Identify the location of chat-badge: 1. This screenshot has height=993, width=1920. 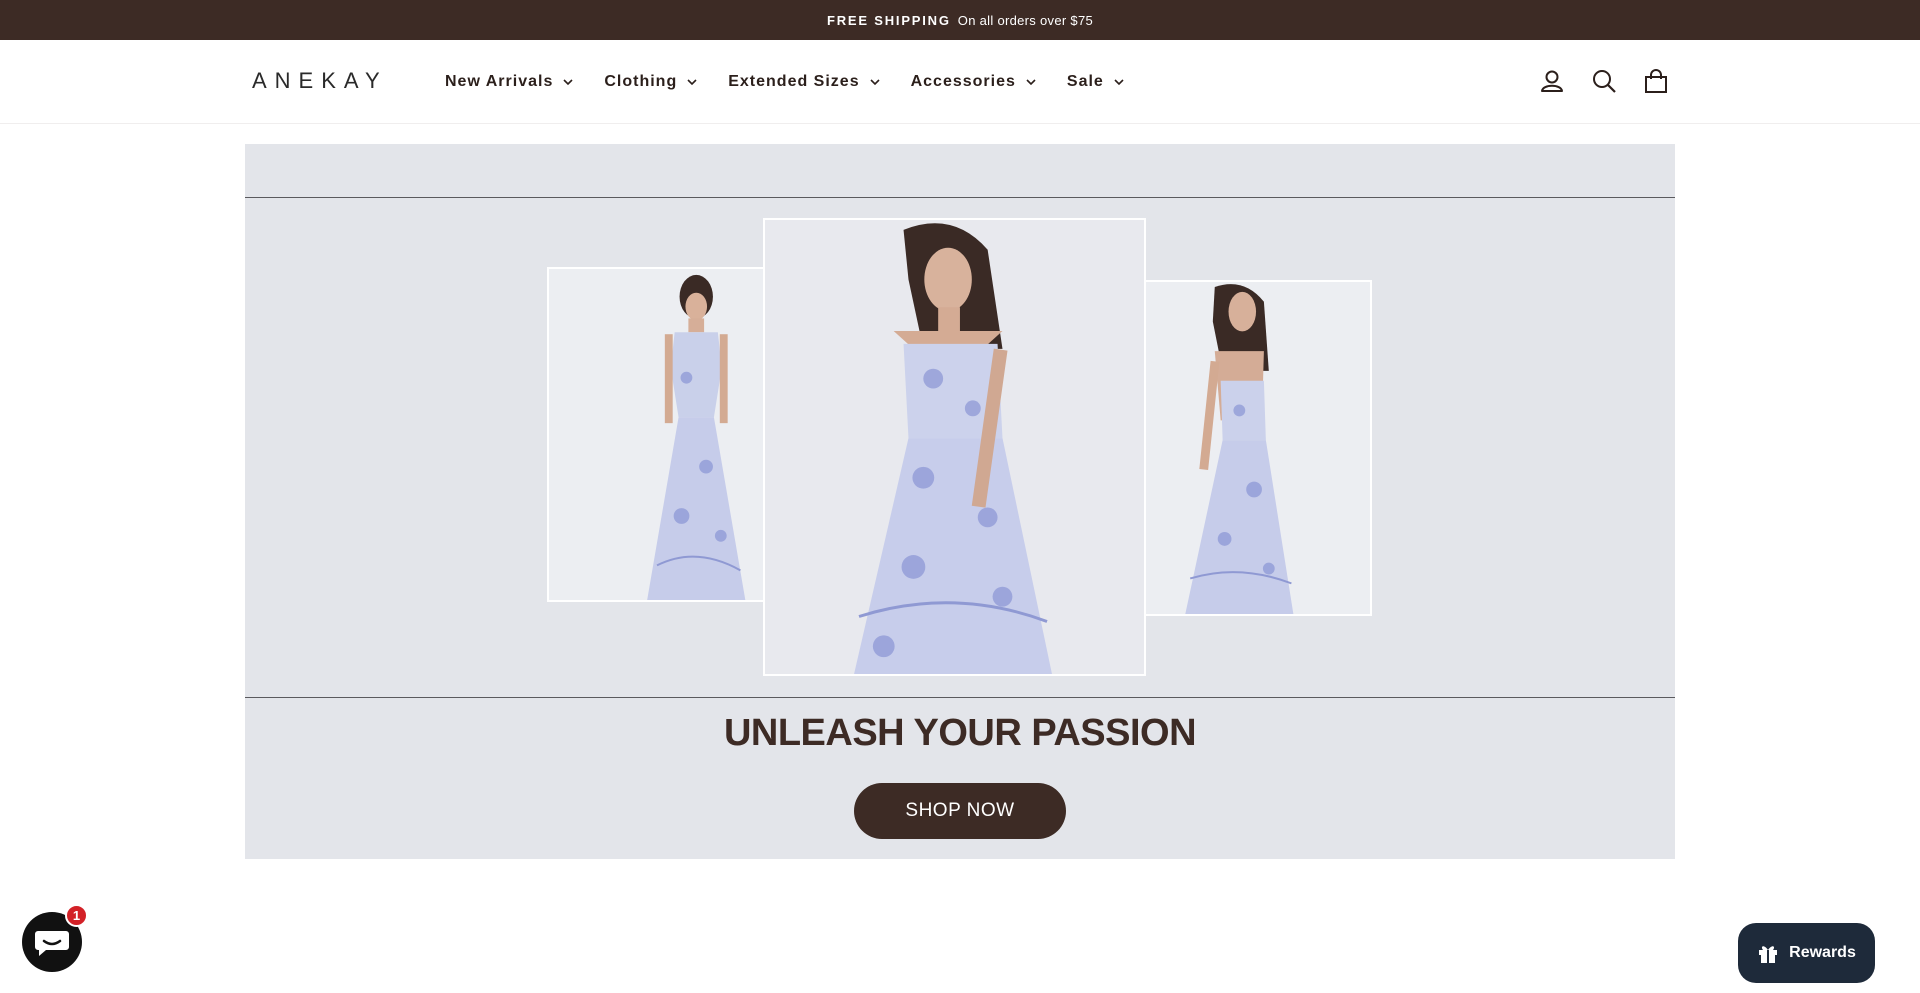
(76, 915).